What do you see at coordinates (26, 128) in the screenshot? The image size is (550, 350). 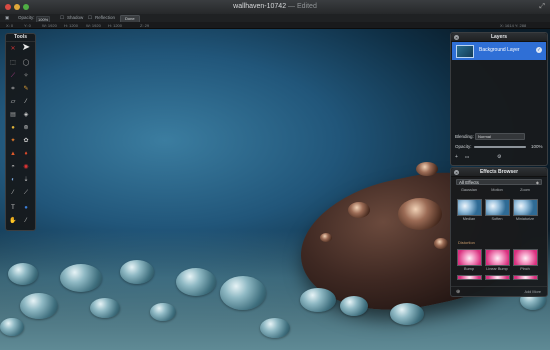 I see `stamp-icon: ⊚` at bounding box center [26, 128].